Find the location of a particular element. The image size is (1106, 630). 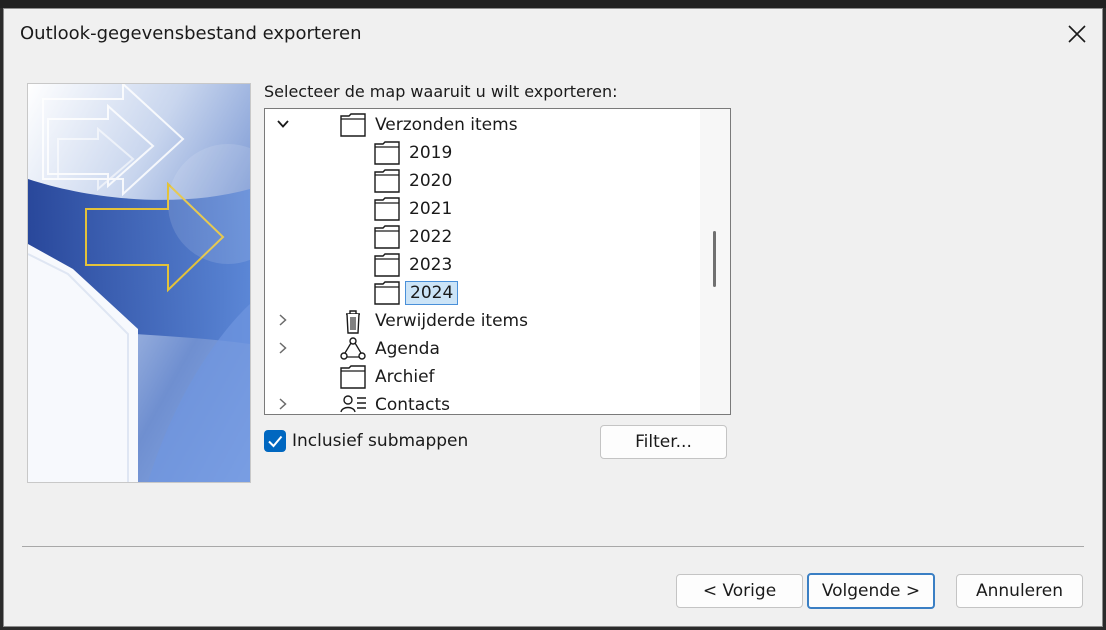

footer-separator is located at coordinates (553, 546).